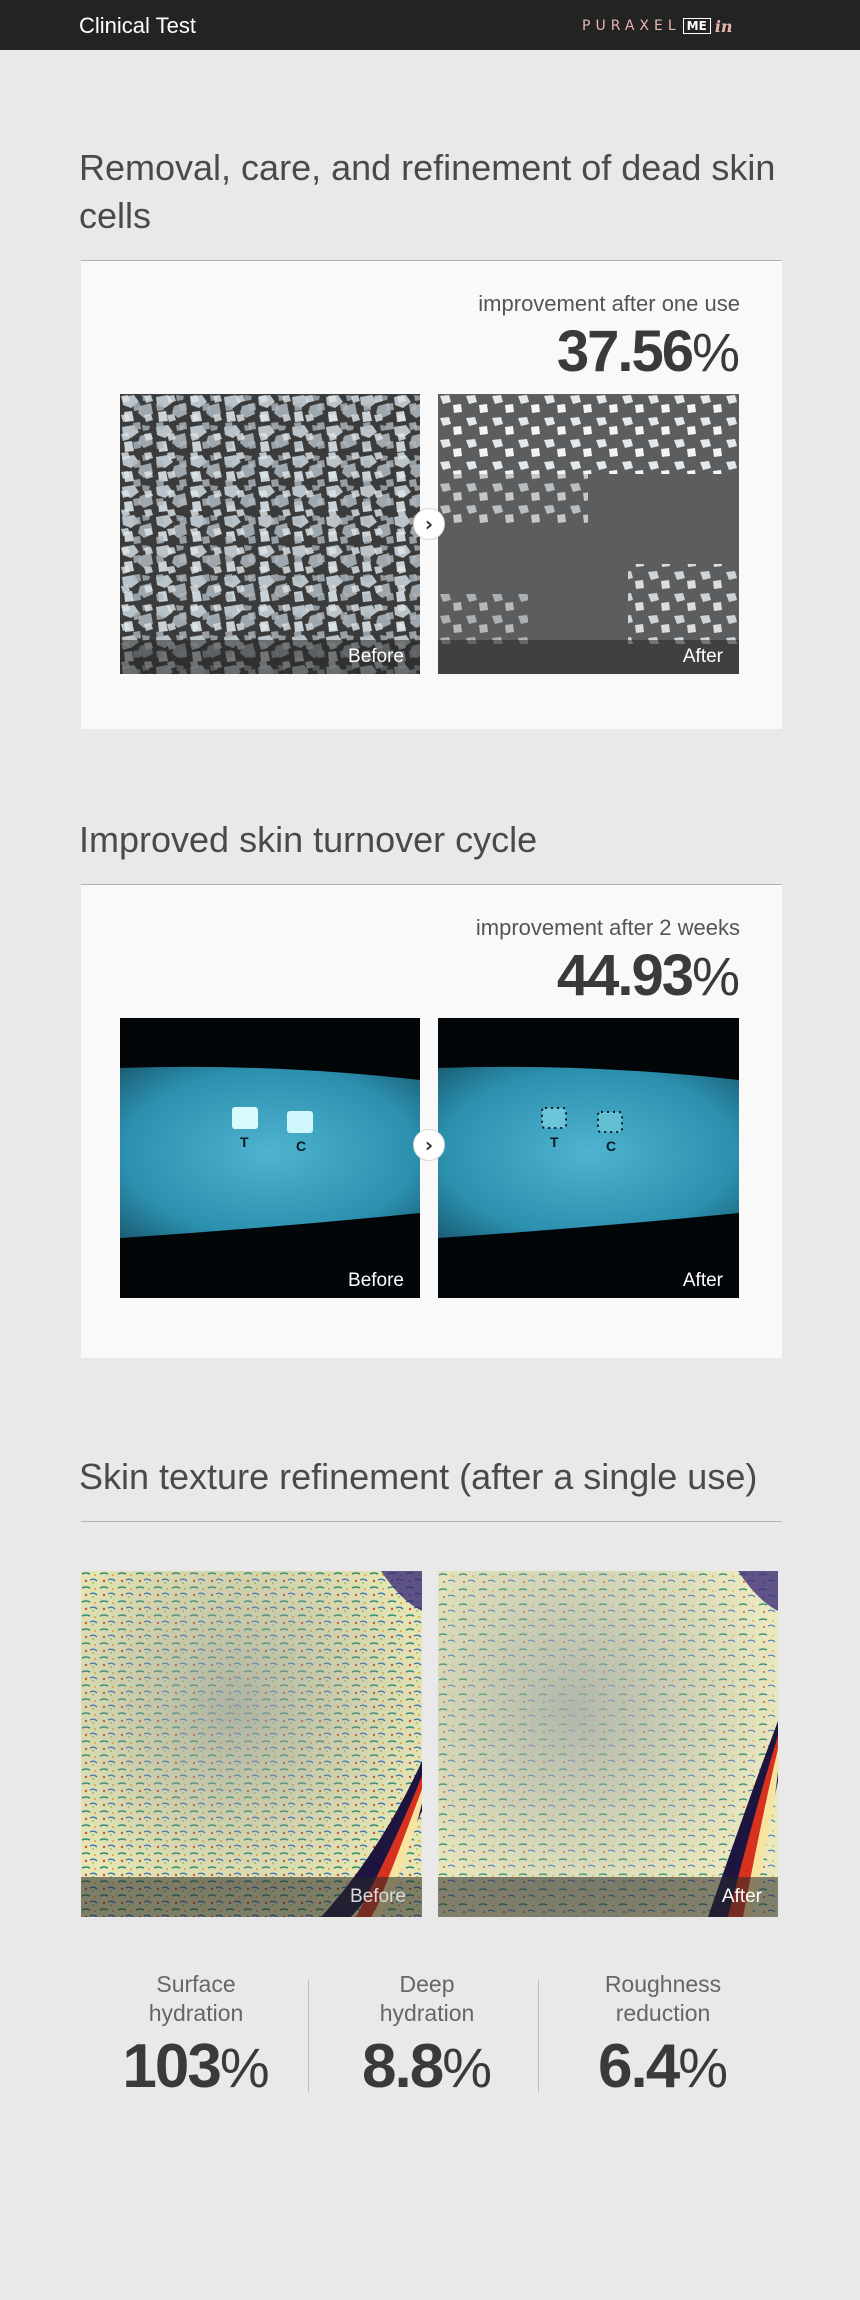 The image size is (860, 2300). I want to click on before-image: T C Before, so click(270, 1158).